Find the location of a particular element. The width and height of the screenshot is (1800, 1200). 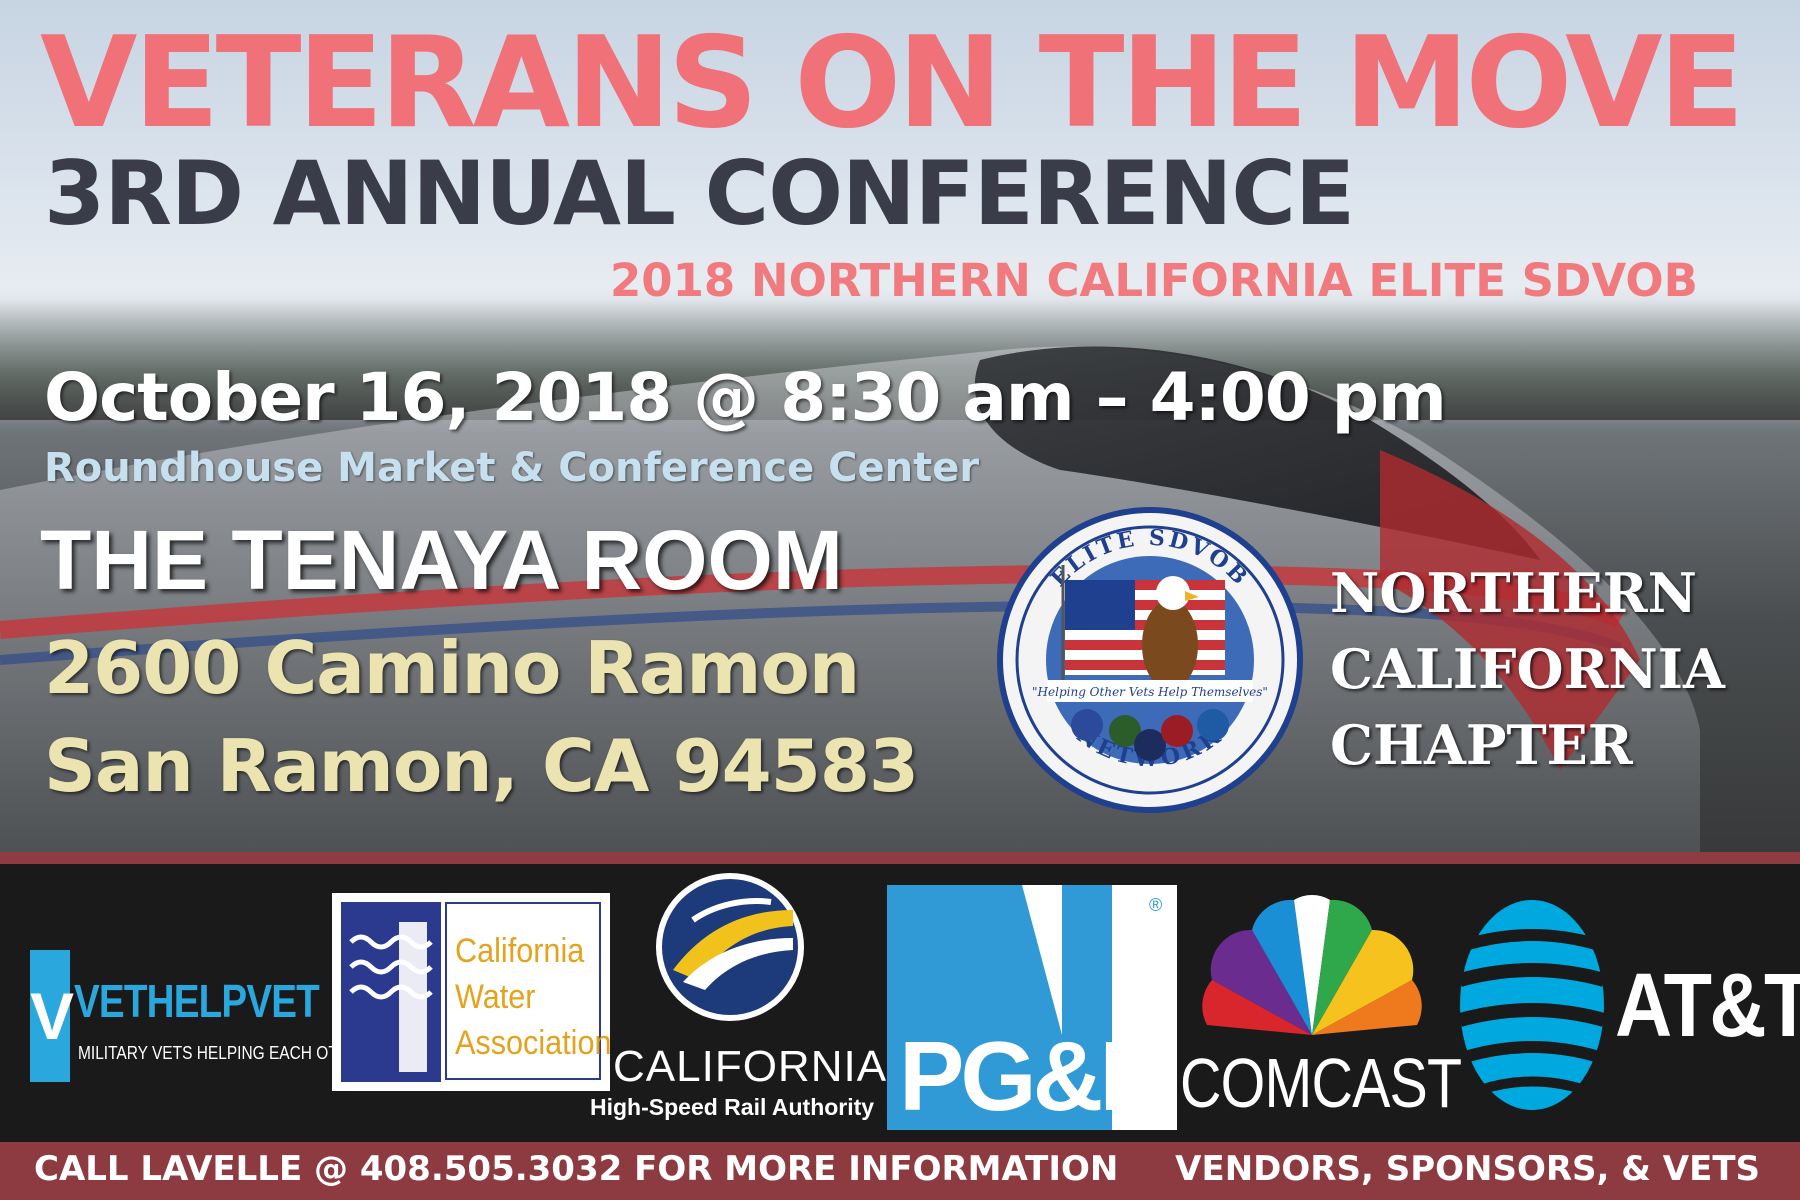

comcast-name: COMCAST is located at coordinates (1321, 1083).